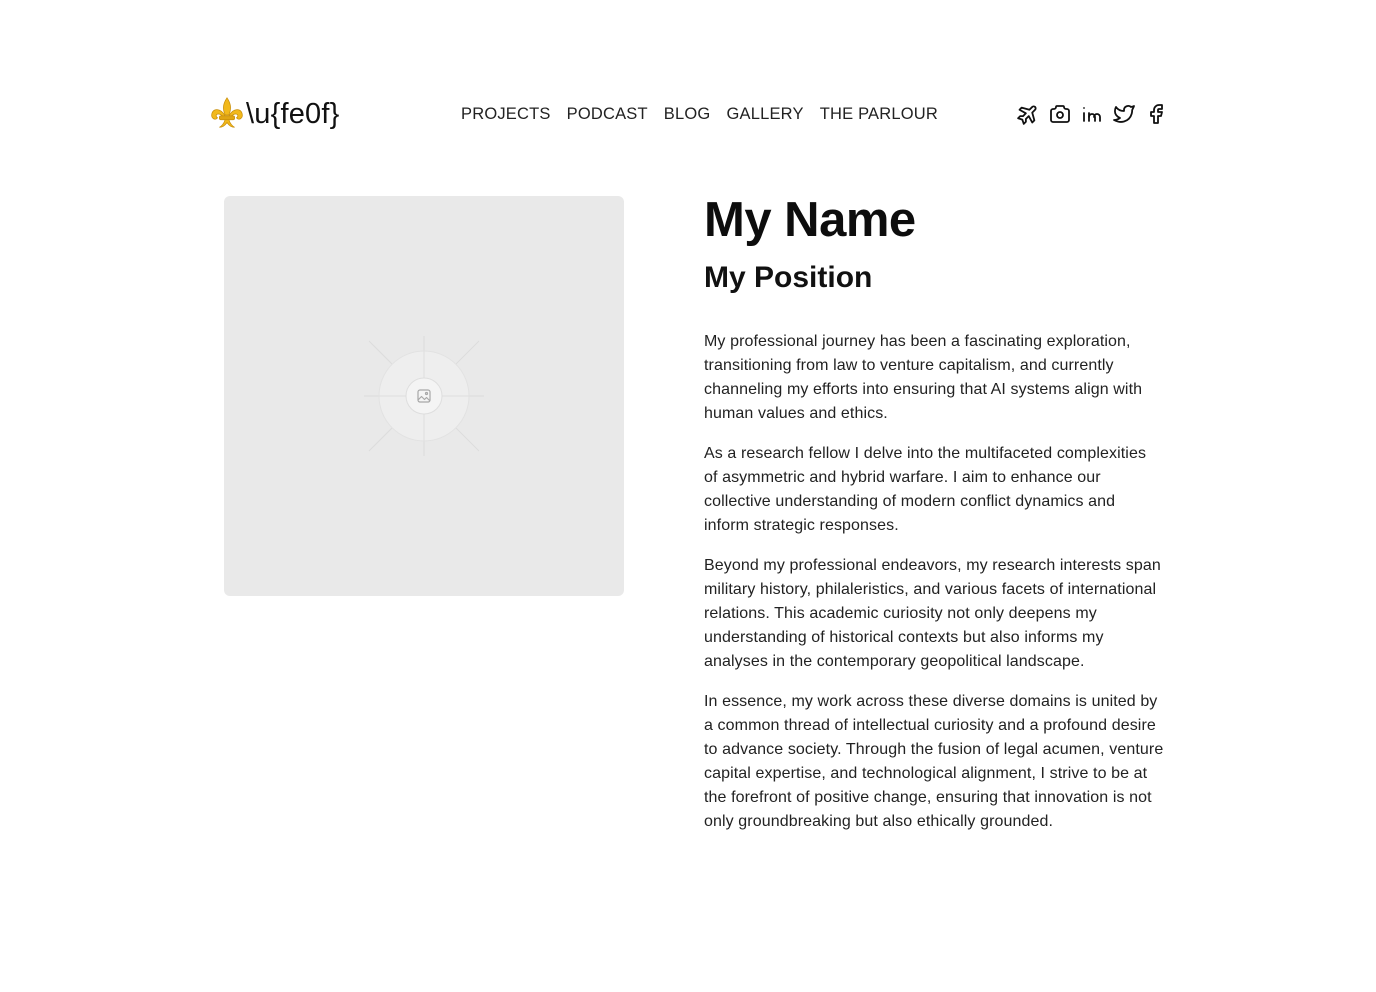 The height and width of the screenshot is (992, 1376). I want to click on linkedin-icon, so click(1092, 114).